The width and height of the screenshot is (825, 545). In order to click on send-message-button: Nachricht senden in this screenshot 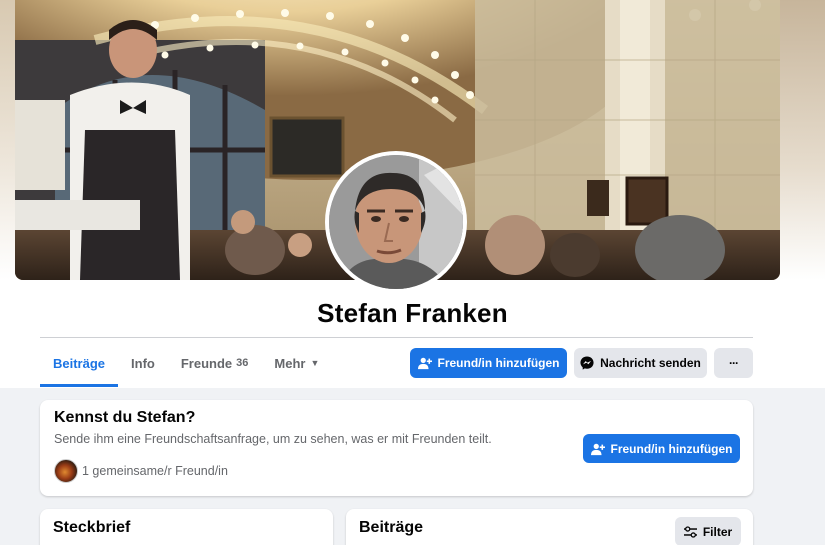, I will do `click(640, 363)`.